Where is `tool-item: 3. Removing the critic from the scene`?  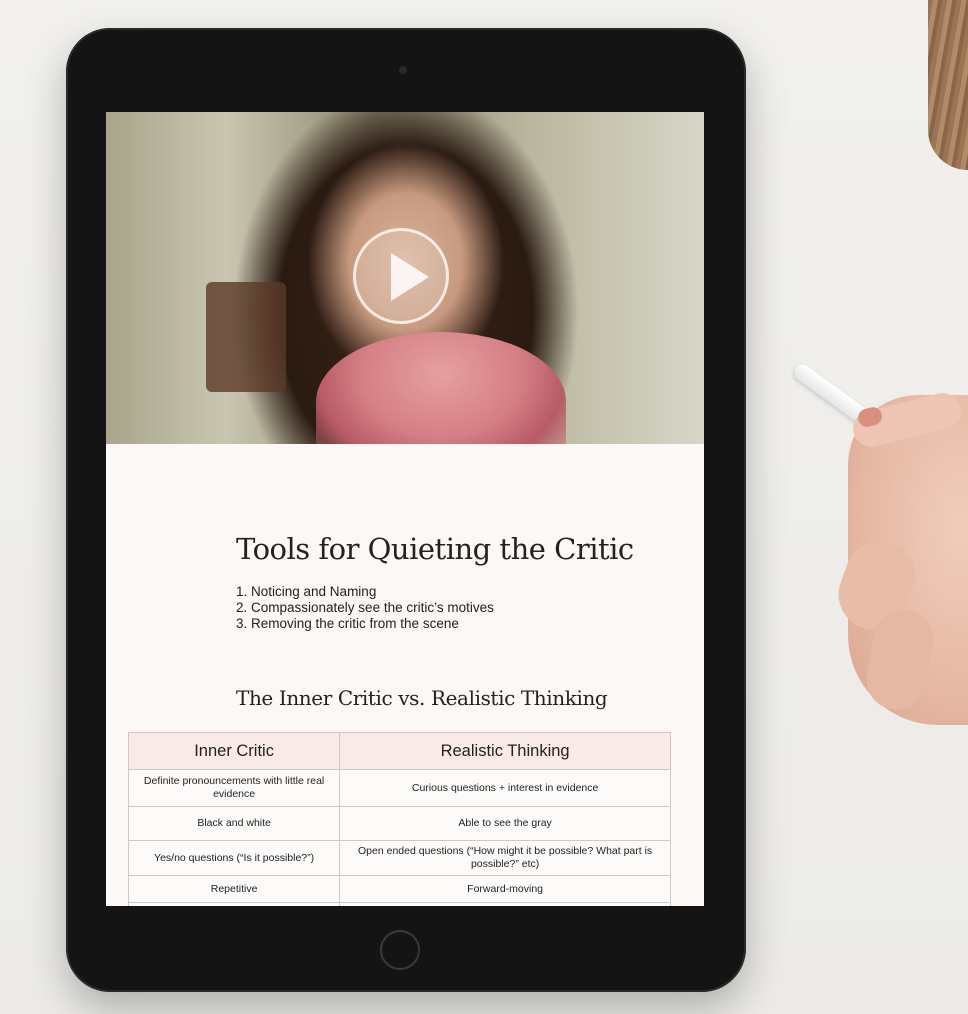
tool-item: 3. Removing the critic from the scene is located at coordinates (347, 623).